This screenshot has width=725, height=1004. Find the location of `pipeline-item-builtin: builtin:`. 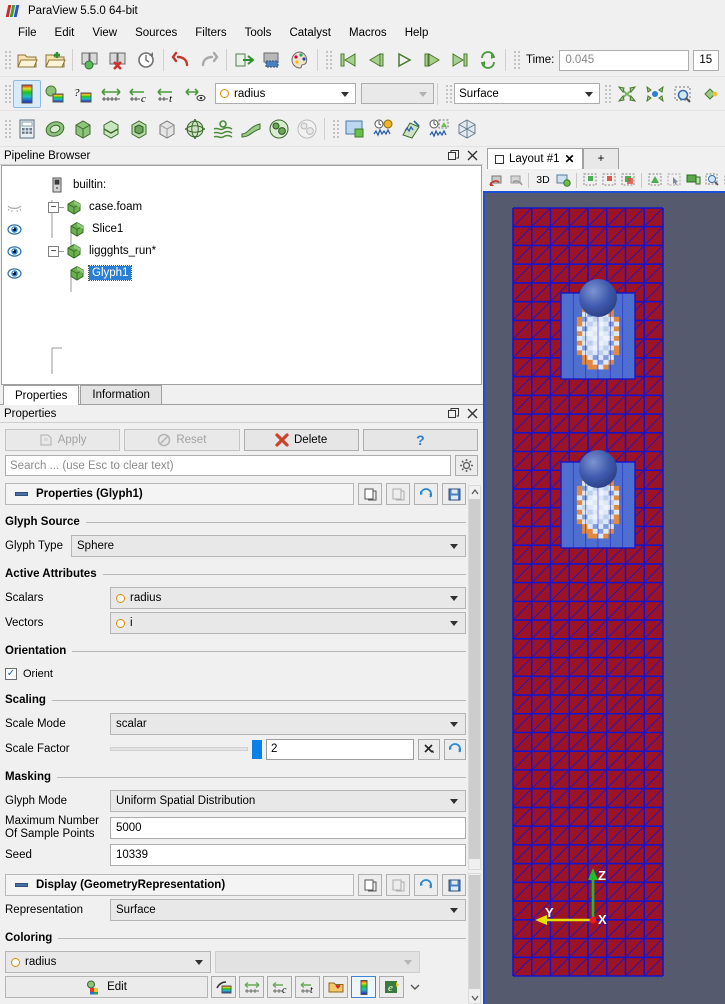

pipeline-item-builtin: builtin: is located at coordinates (241, 185).